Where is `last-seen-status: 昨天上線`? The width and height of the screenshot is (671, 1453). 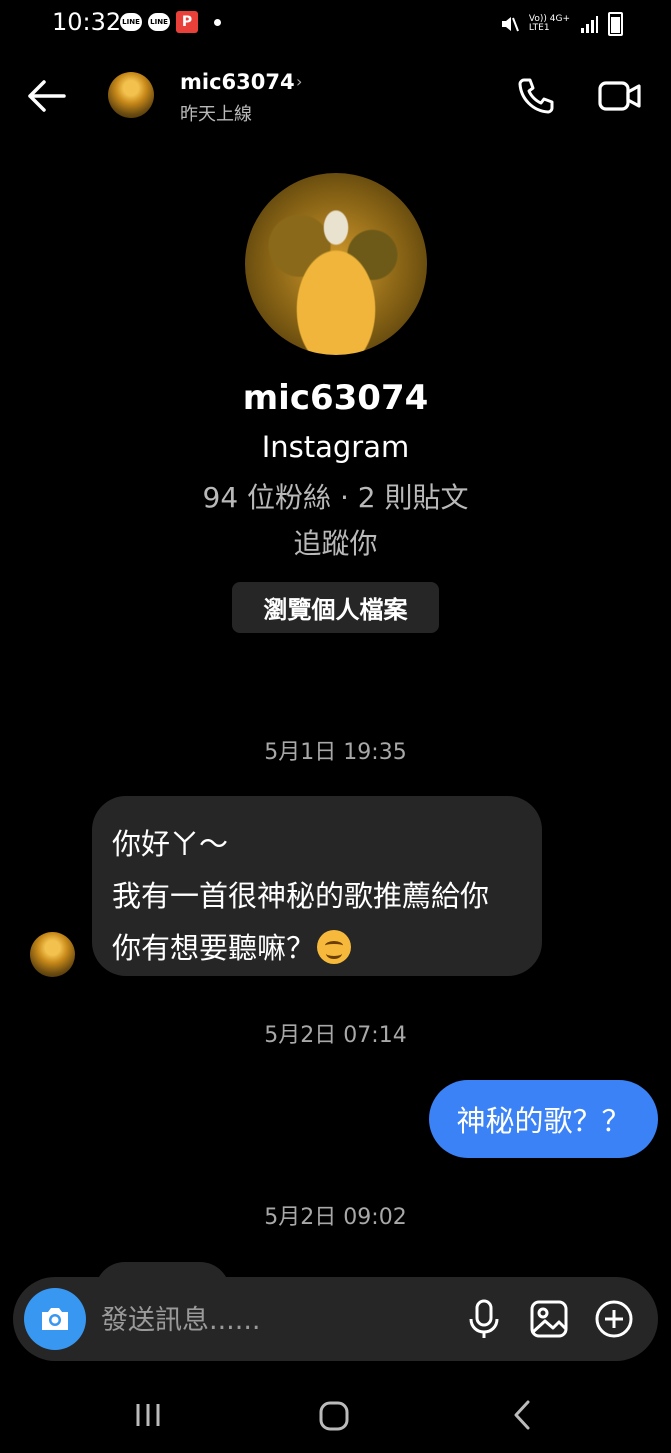 last-seen-status: 昨天上線 is located at coordinates (216, 114).